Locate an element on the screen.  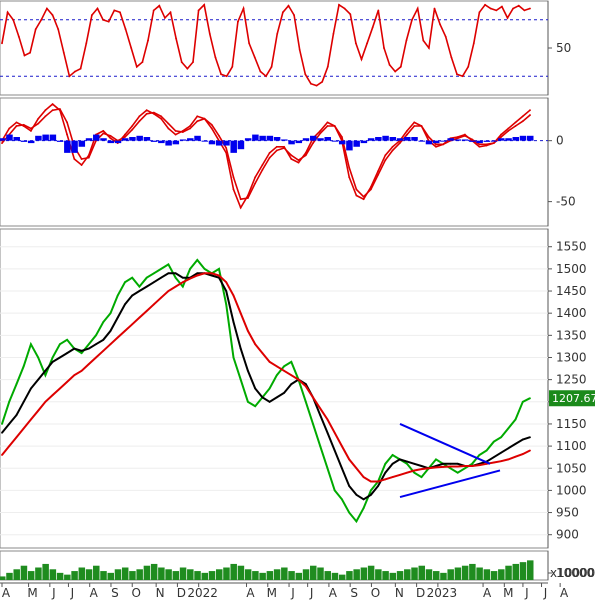
x-tick-label: 2022 is located at coordinates (202, 593).